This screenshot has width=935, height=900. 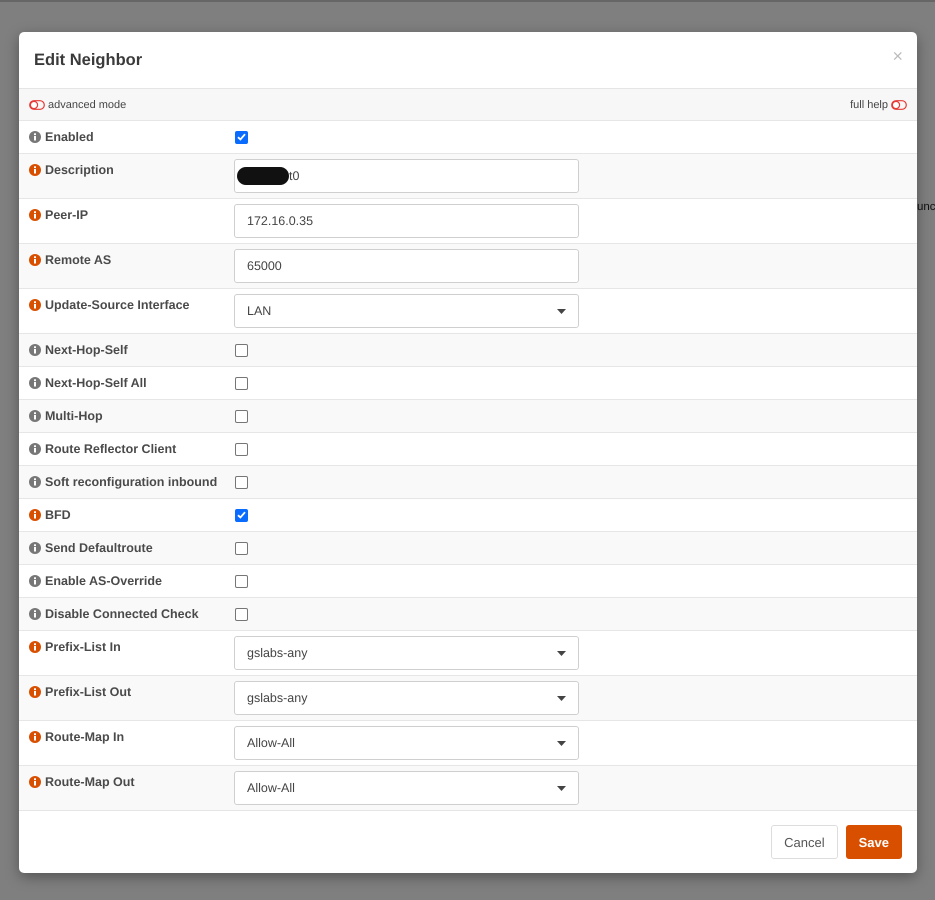 What do you see at coordinates (804, 842) in the screenshot?
I see `cancel-button: Cancel` at bounding box center [804, 842].